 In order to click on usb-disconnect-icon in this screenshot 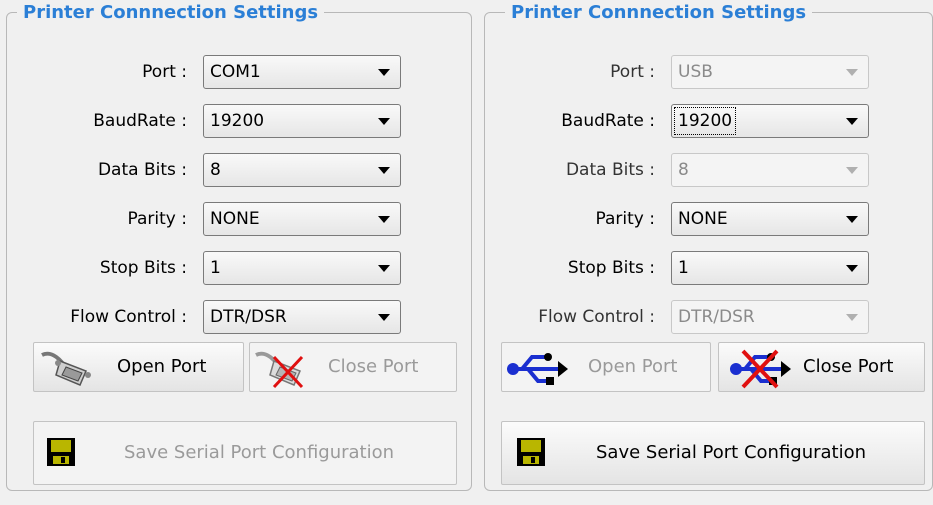, I will do `click(760, 369)`.